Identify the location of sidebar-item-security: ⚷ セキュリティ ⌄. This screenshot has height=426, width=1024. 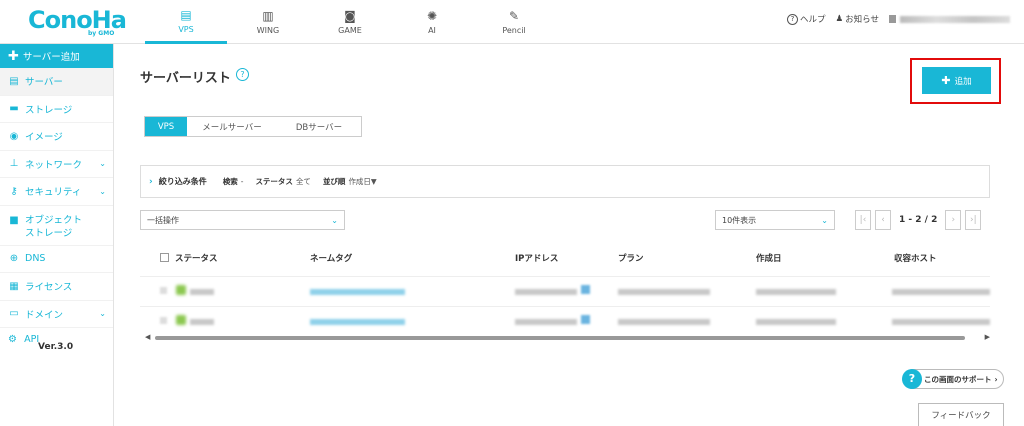
(56, 192).